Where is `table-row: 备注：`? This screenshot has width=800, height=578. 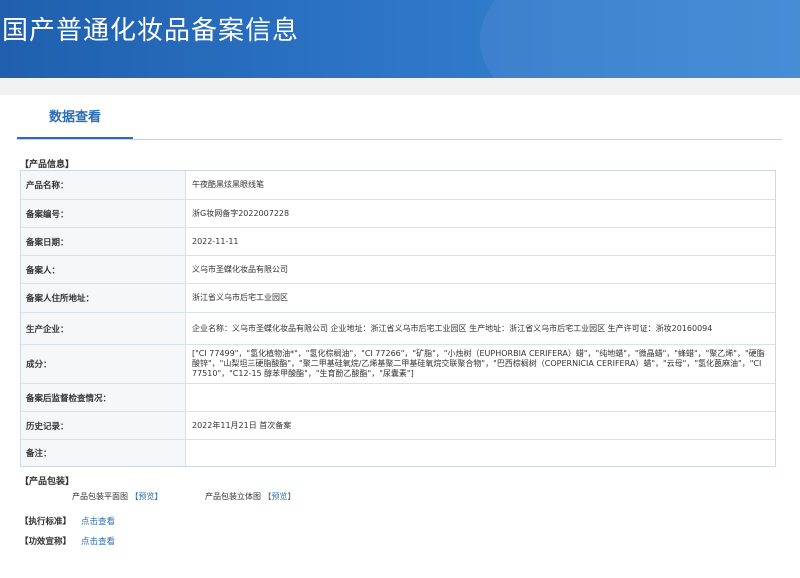 table-row: 备注： is located at coordinates (398, 453).